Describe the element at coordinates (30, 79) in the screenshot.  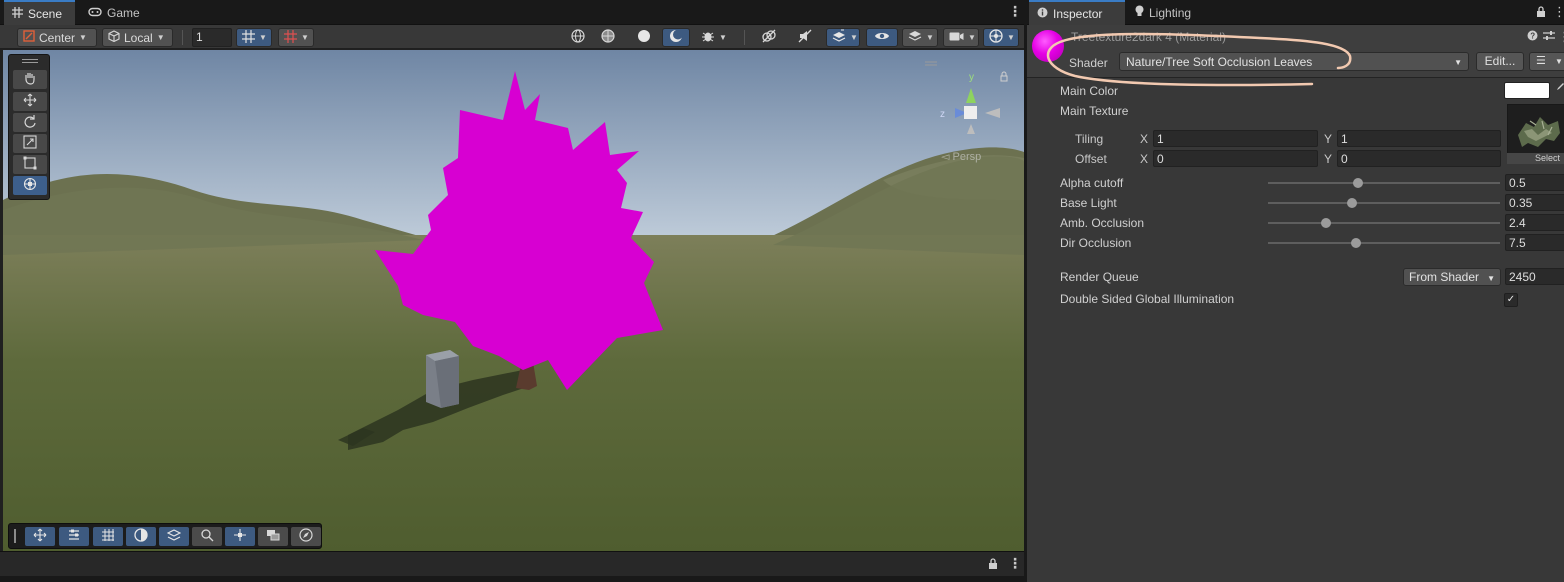
I see `hand-tool-button` at that location.